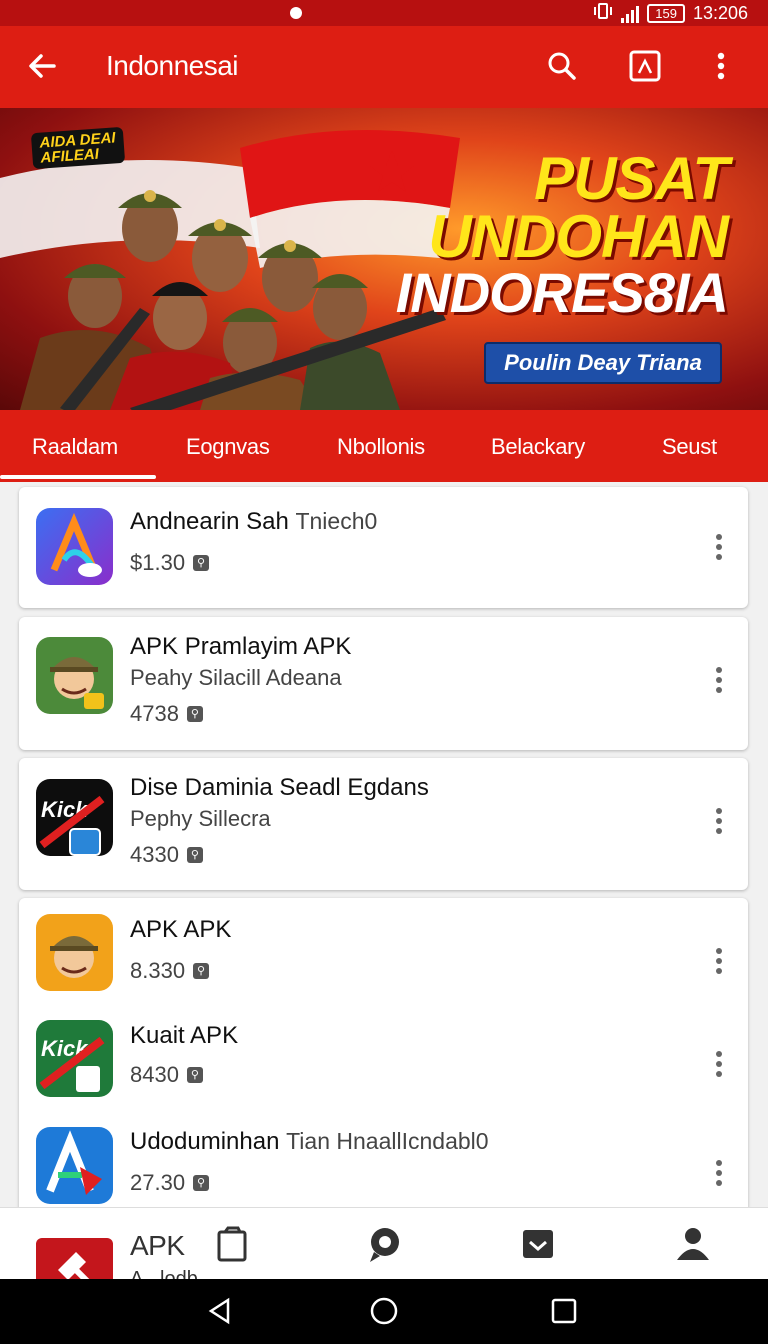  Describe the element at coordinates (384, 13) in the screenshot. I see `status-bar: 159 13:206` at that location.